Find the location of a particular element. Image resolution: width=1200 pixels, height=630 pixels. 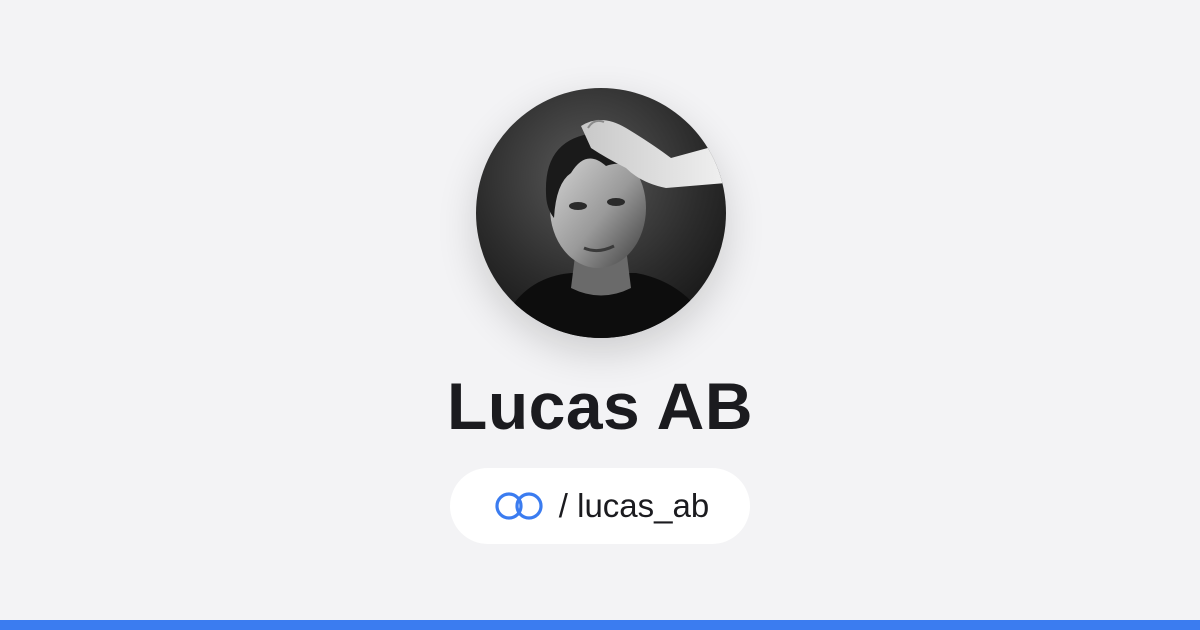

avatar is located at coordinates (601, 213).